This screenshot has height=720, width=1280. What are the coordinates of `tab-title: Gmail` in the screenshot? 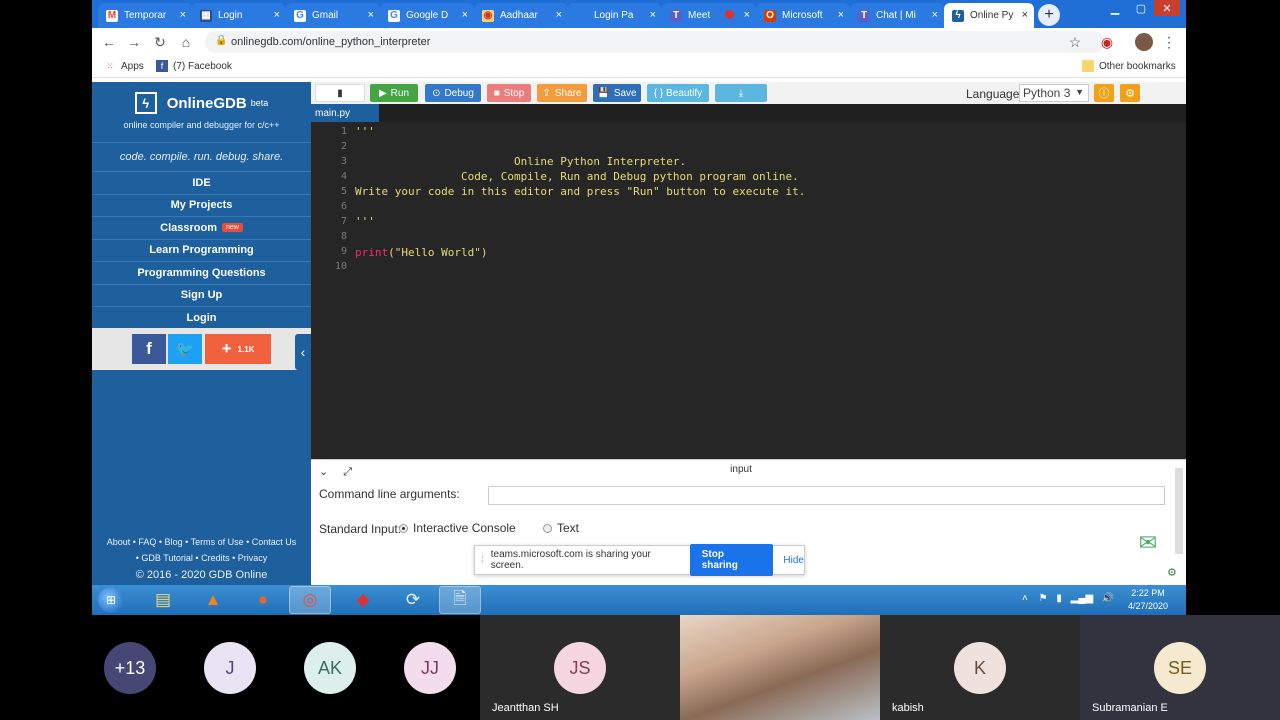 It's located at (325, 15).